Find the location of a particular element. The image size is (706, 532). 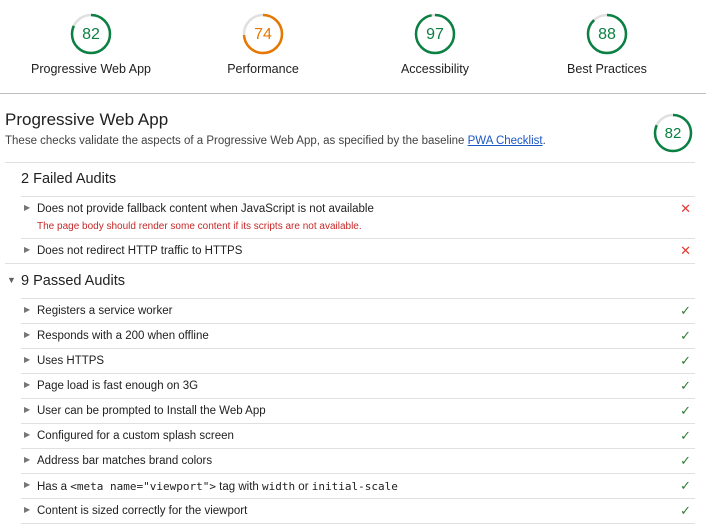

code-width: width is located at coordinates (278, 486).